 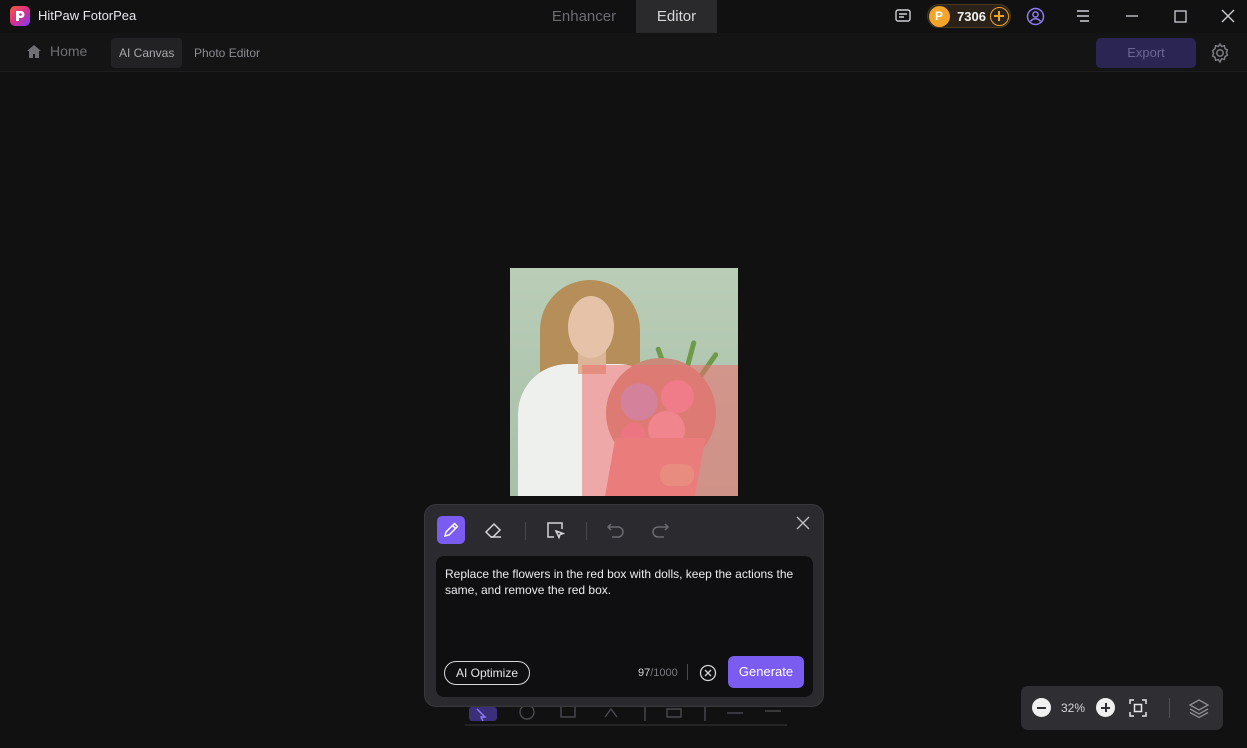 I want to click on home-button: Home, so click(x=56, y=51).